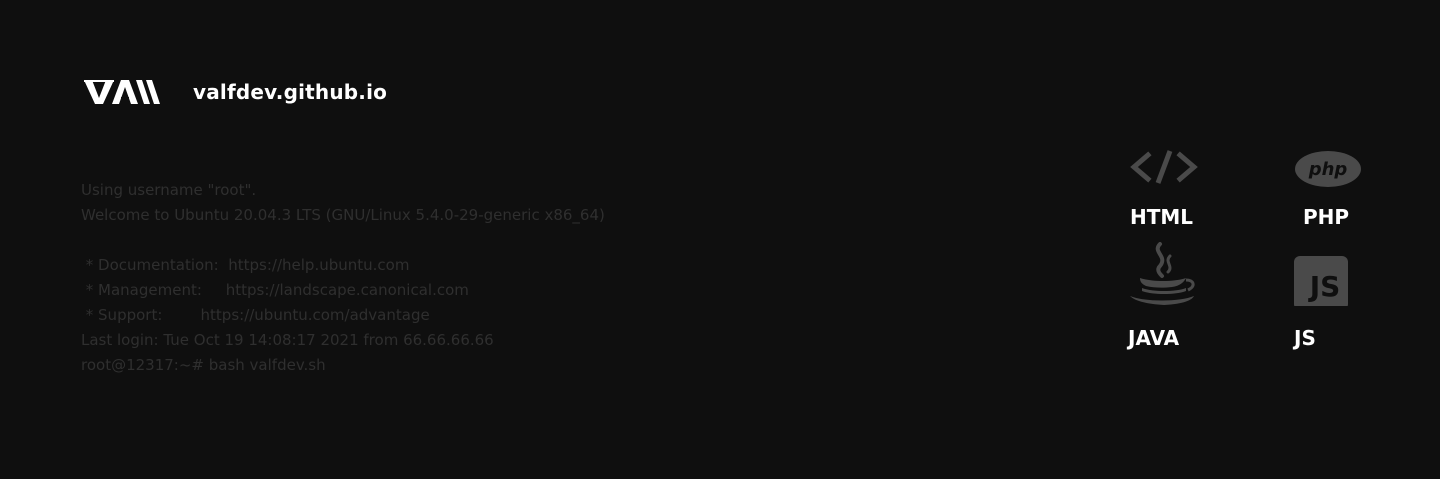 The image size is (1440, 479). I want to click on skill-java: JAVA, so click(1164, 296).